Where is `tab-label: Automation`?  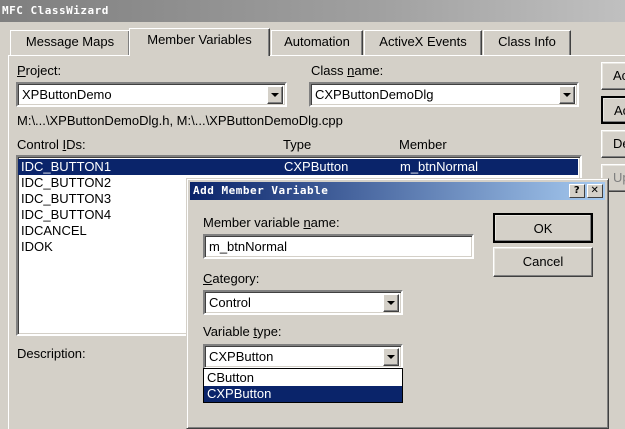 tab-label: Automation is located at coordinates (317, 41).